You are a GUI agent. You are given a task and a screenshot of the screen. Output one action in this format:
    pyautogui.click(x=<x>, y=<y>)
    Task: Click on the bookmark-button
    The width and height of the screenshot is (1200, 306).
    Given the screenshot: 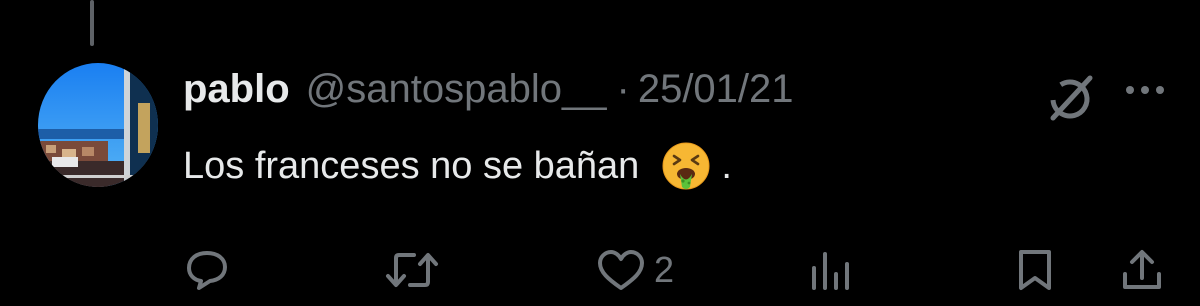 What is the action you would take?
    pyautogui.click(x=1035, y=270)
    